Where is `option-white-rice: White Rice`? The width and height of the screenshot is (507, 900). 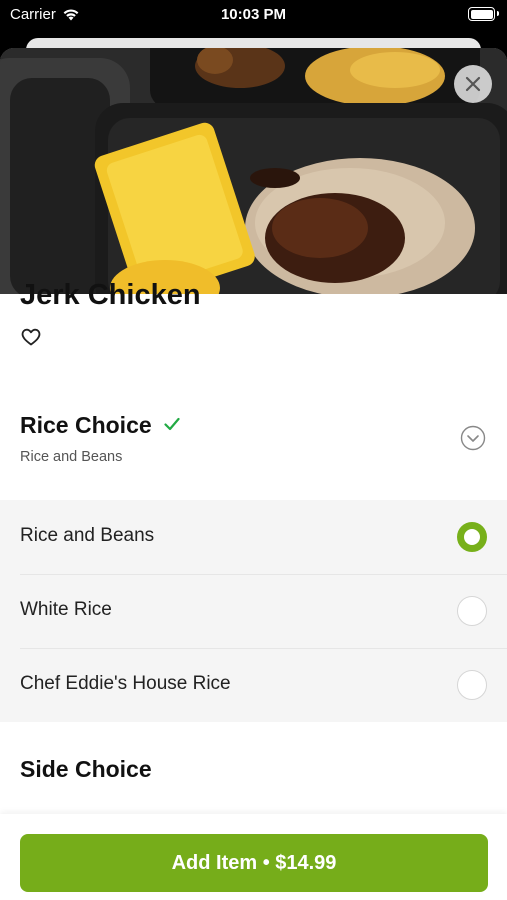 option-white-rice: White Rice is located at coordinates (253, 611).